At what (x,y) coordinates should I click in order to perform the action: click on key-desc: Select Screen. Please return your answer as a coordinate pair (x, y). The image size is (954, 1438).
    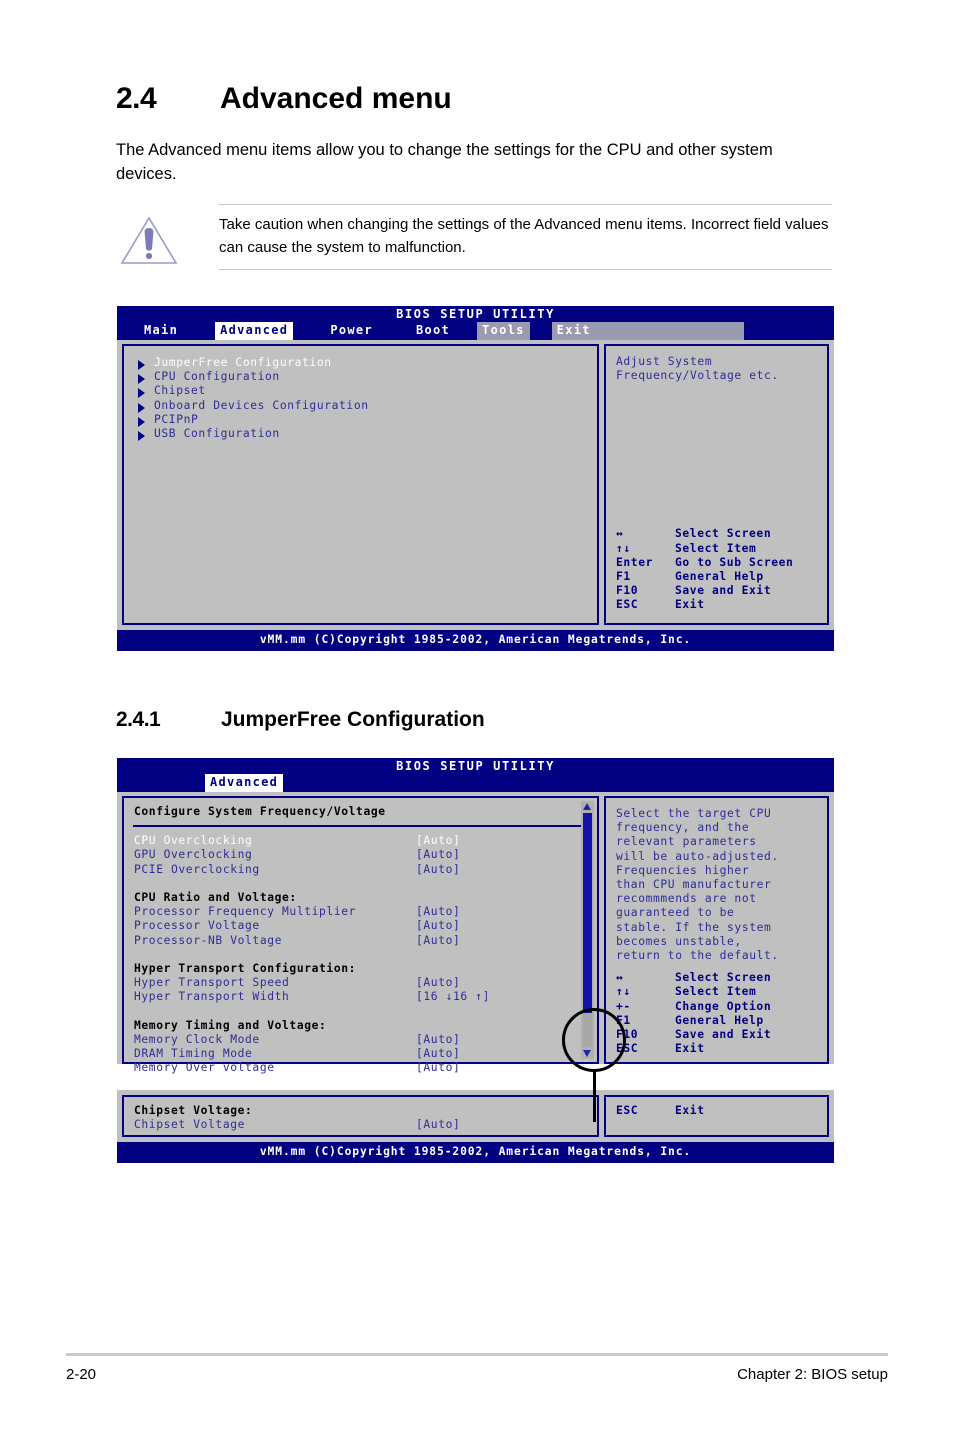
    Looking at the image, I should click on (723, 534).